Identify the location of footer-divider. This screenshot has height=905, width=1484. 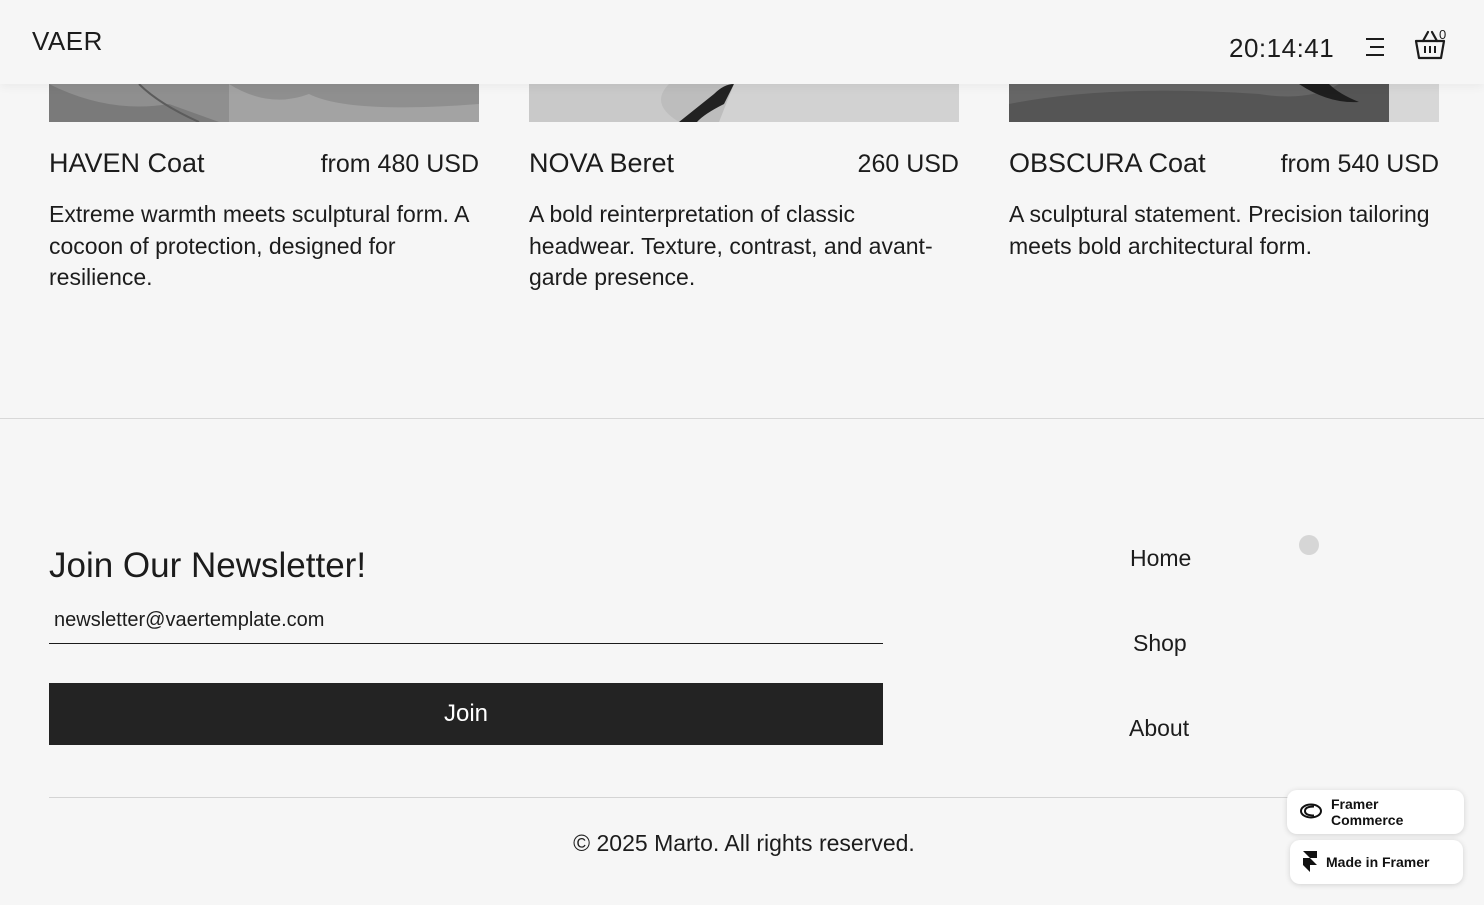
(742, 797).